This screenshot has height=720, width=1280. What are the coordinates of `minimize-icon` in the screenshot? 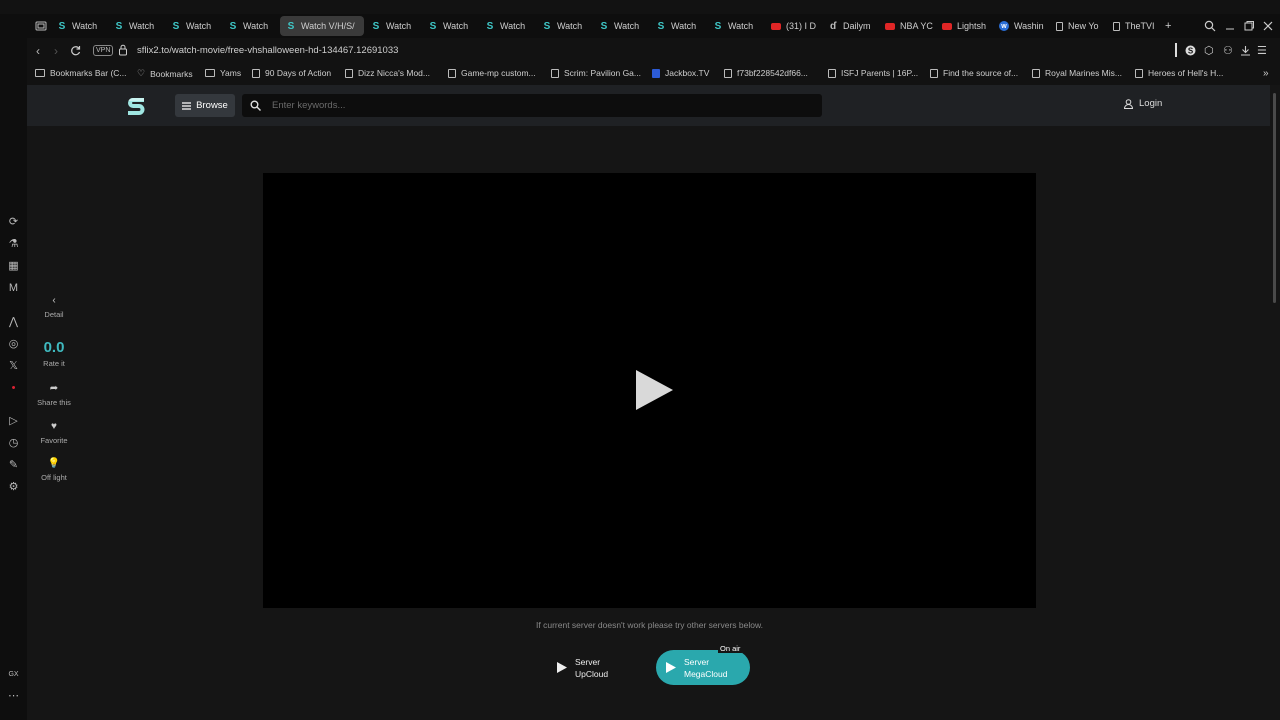 It's located at (1230, 26).